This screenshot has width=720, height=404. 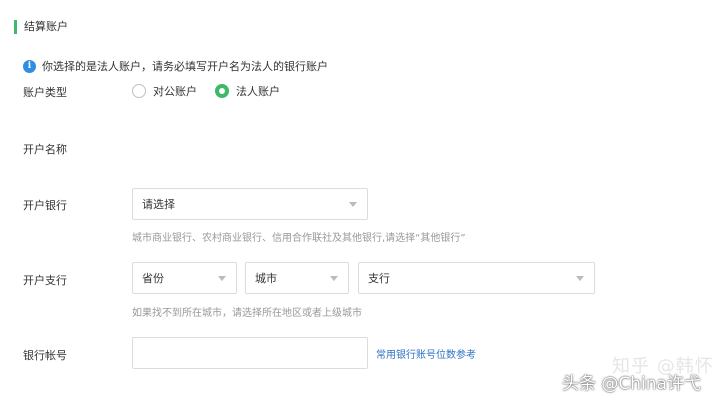 I want to click on radio-corporate-account: 对公账户, so click(x=164, y=91).